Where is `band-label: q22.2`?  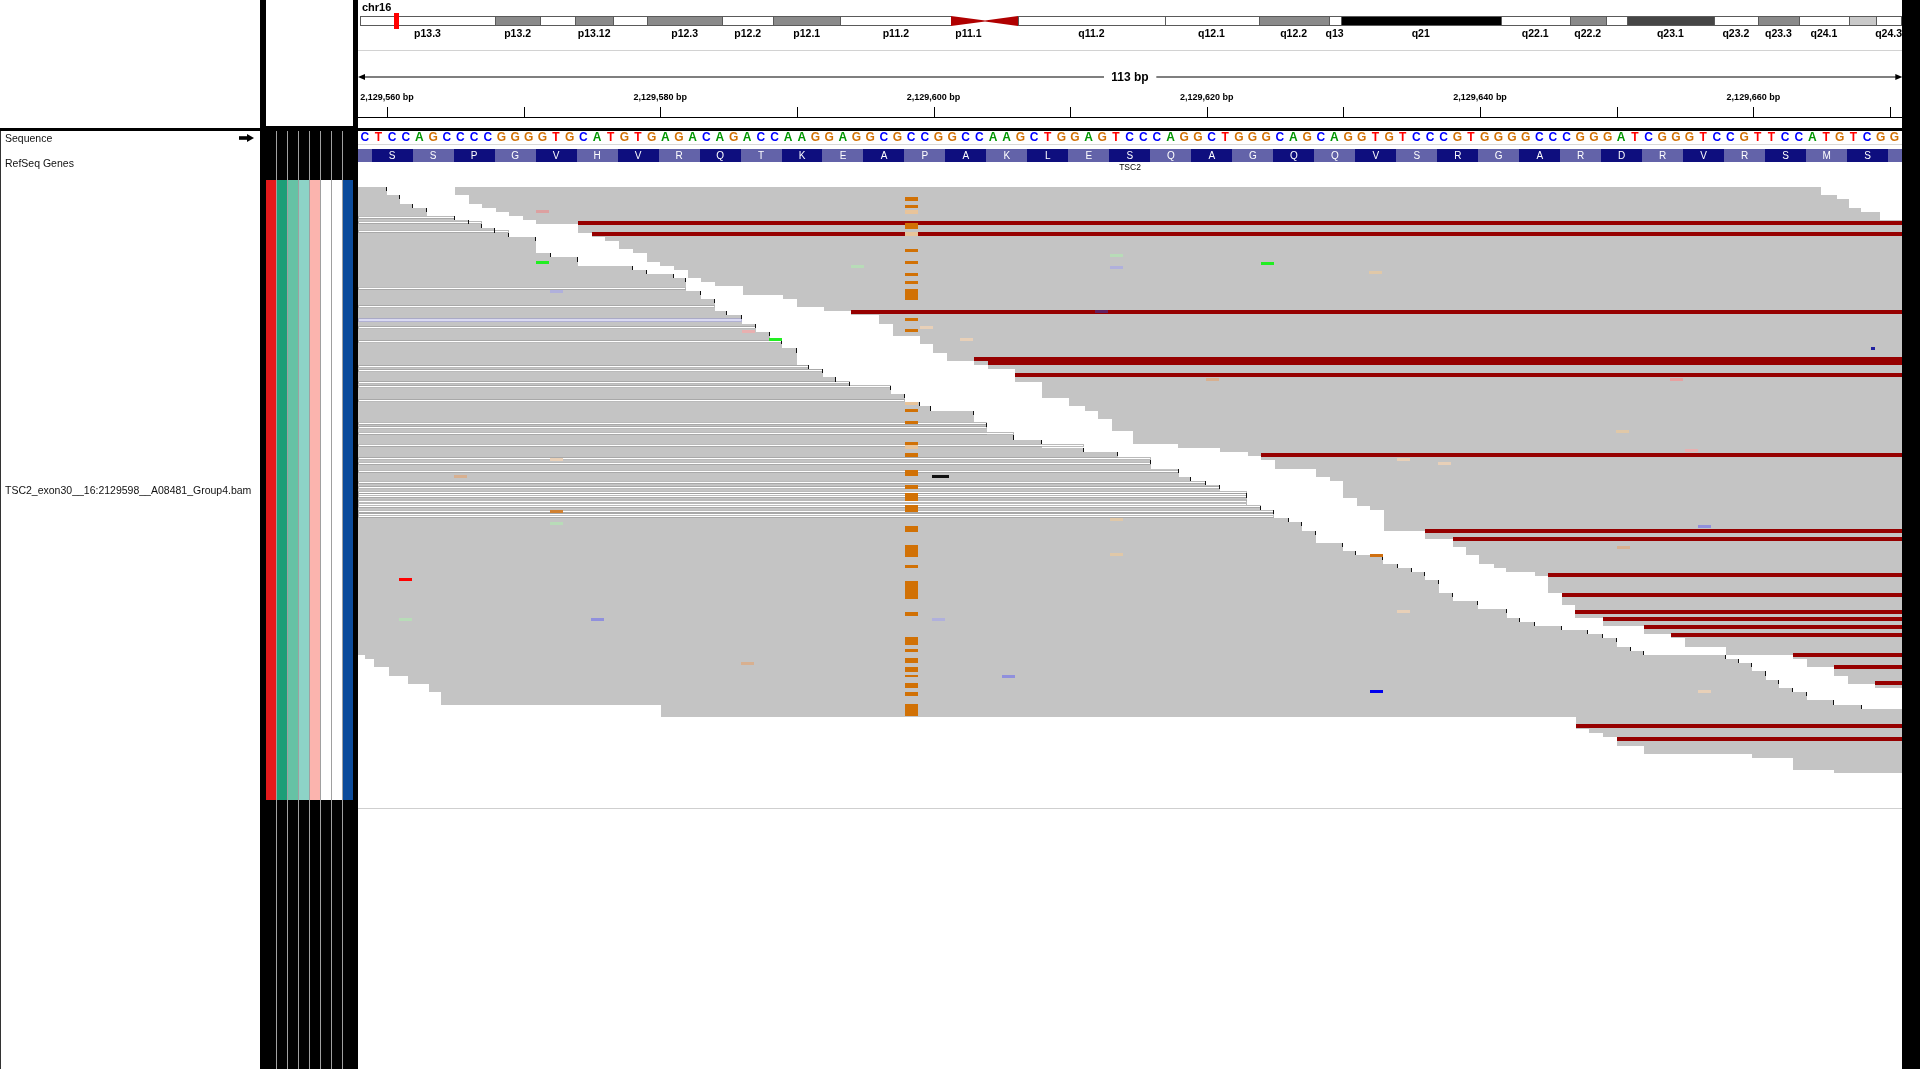
band-label: q22.2 is located at coordinates (1588, 32).